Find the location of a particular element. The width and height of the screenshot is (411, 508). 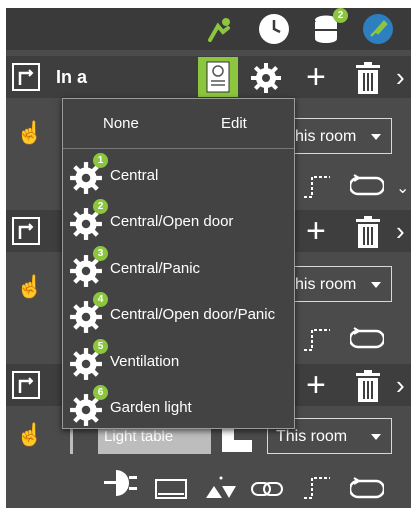

document-icon is located at coordinates (218, 77).